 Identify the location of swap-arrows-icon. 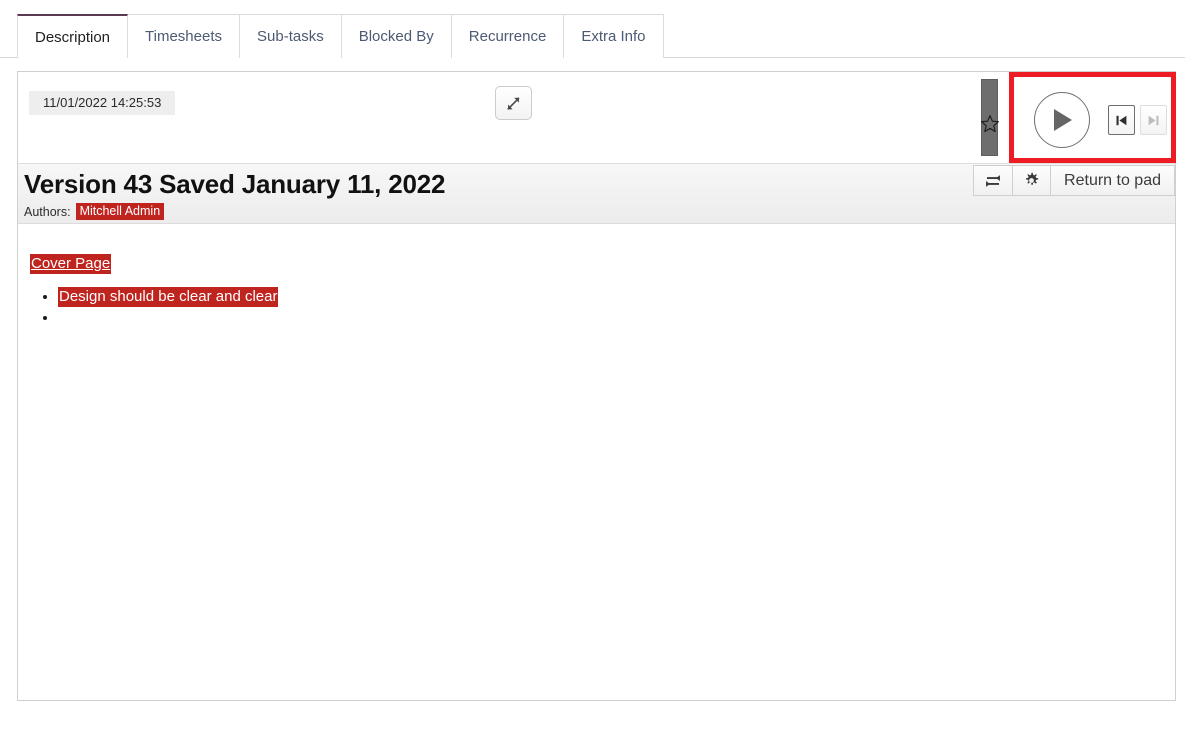
(993, 180).